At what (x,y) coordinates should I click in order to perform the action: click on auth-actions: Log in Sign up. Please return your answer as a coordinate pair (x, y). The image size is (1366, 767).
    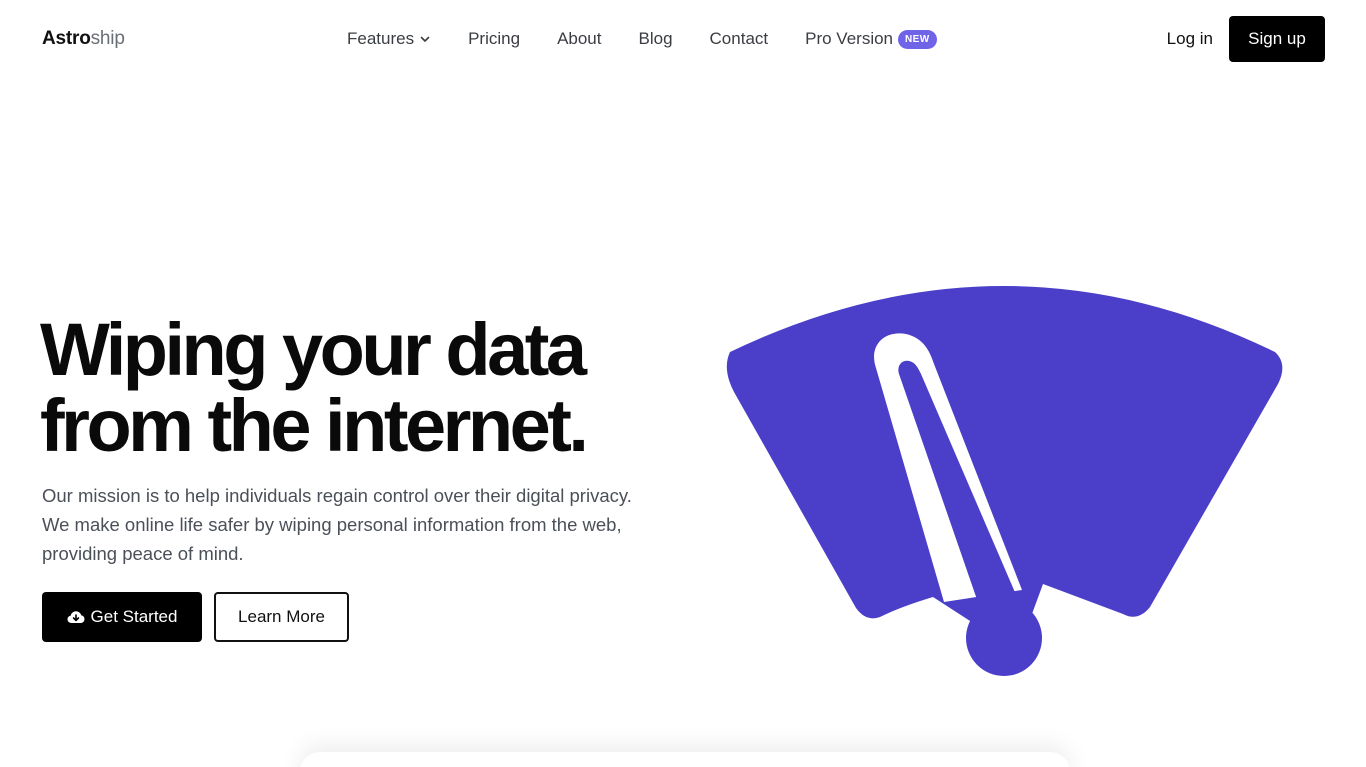
    Looking at the image, I should click on (1246, 39).